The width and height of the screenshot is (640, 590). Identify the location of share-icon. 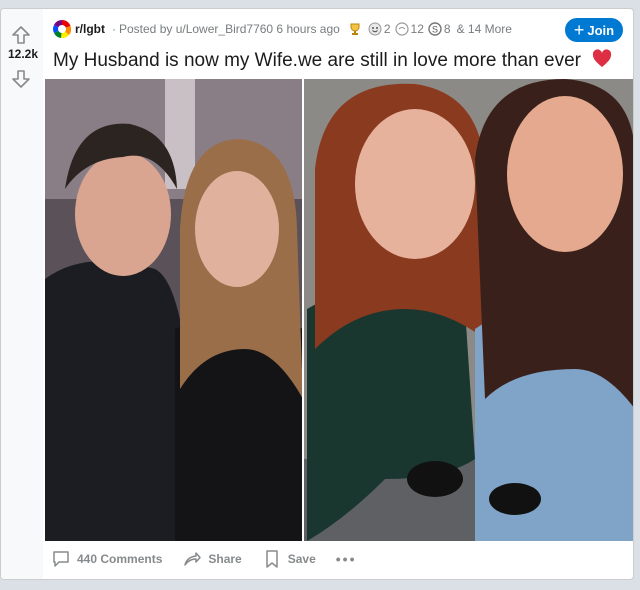
(193, 559).